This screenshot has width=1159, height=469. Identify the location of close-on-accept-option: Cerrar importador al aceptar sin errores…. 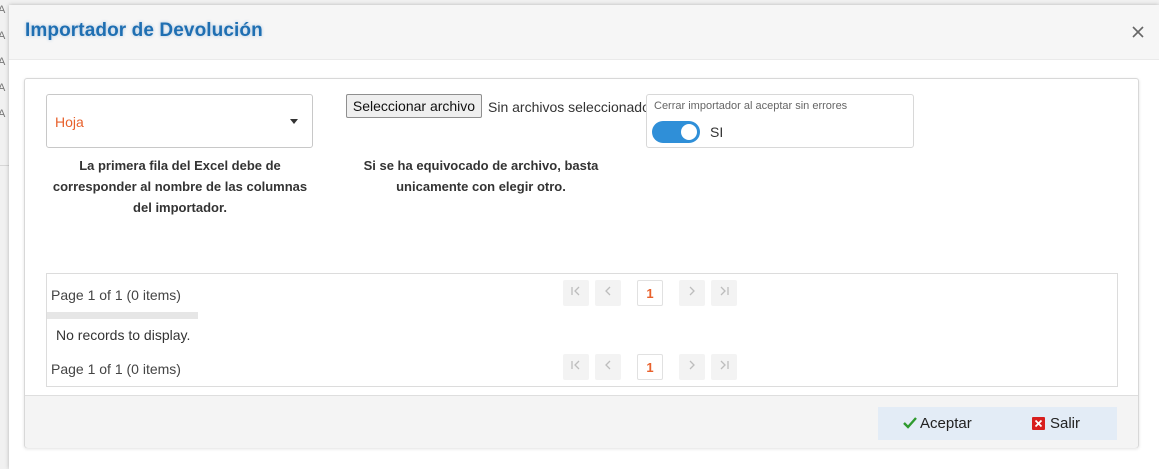
(780, 121).